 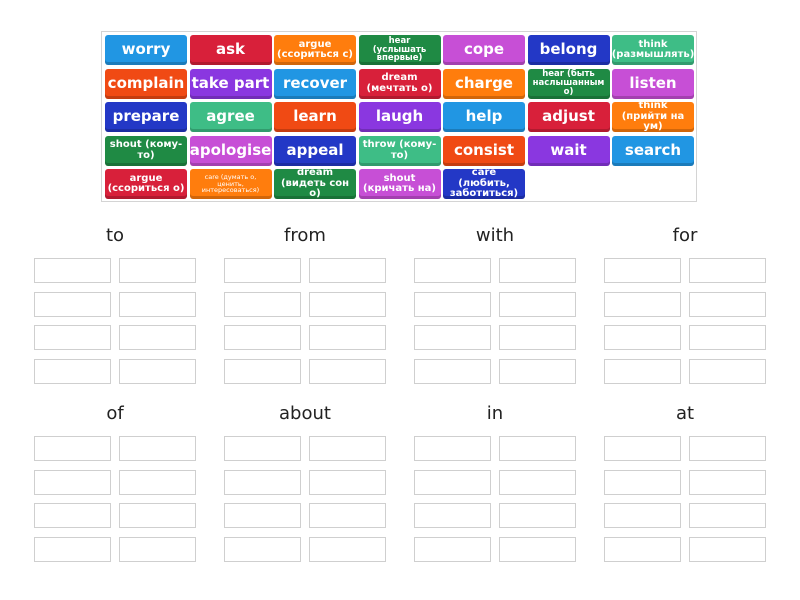 What do you see at coordinates (653, 150) in the screenshot?
I see `word-tile: search` at bounding box center [653, 150].